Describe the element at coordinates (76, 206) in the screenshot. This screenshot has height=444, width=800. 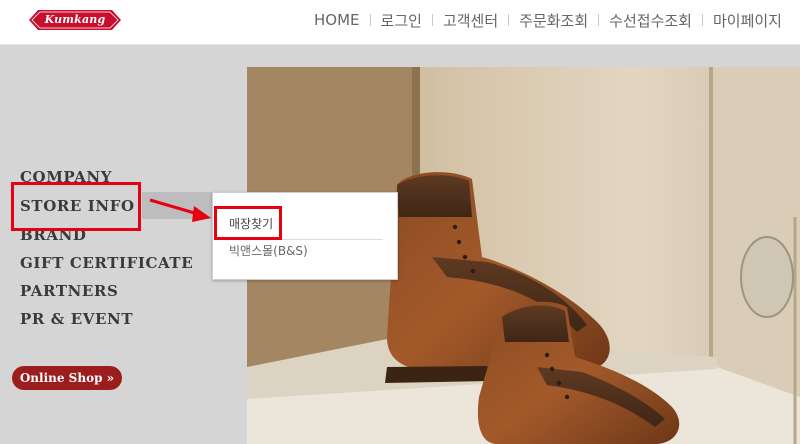
I see `store-info-annotation-box` at that location.